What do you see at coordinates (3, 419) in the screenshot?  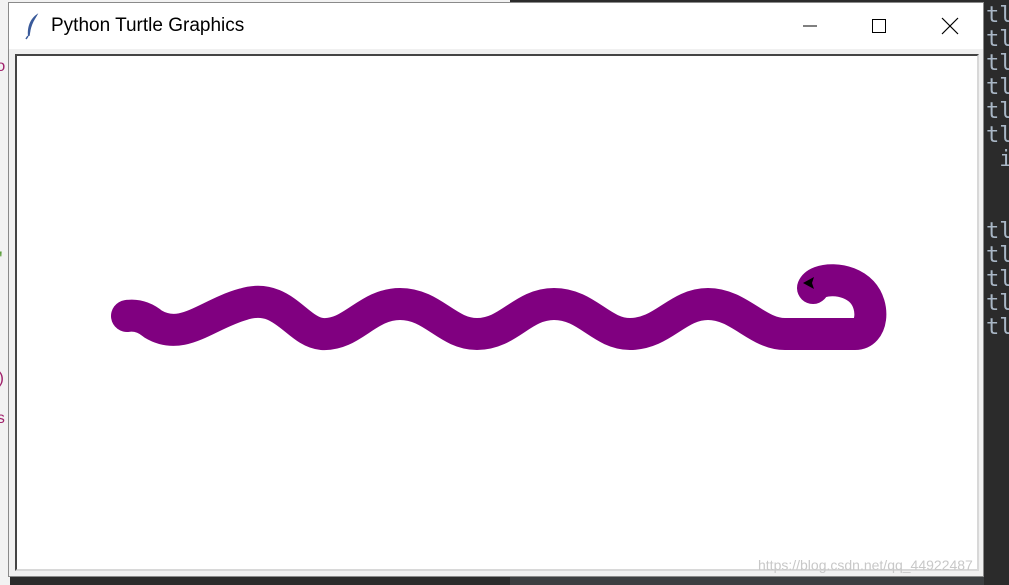 I see `code-fragment: s` at bounding box center [3, 419].